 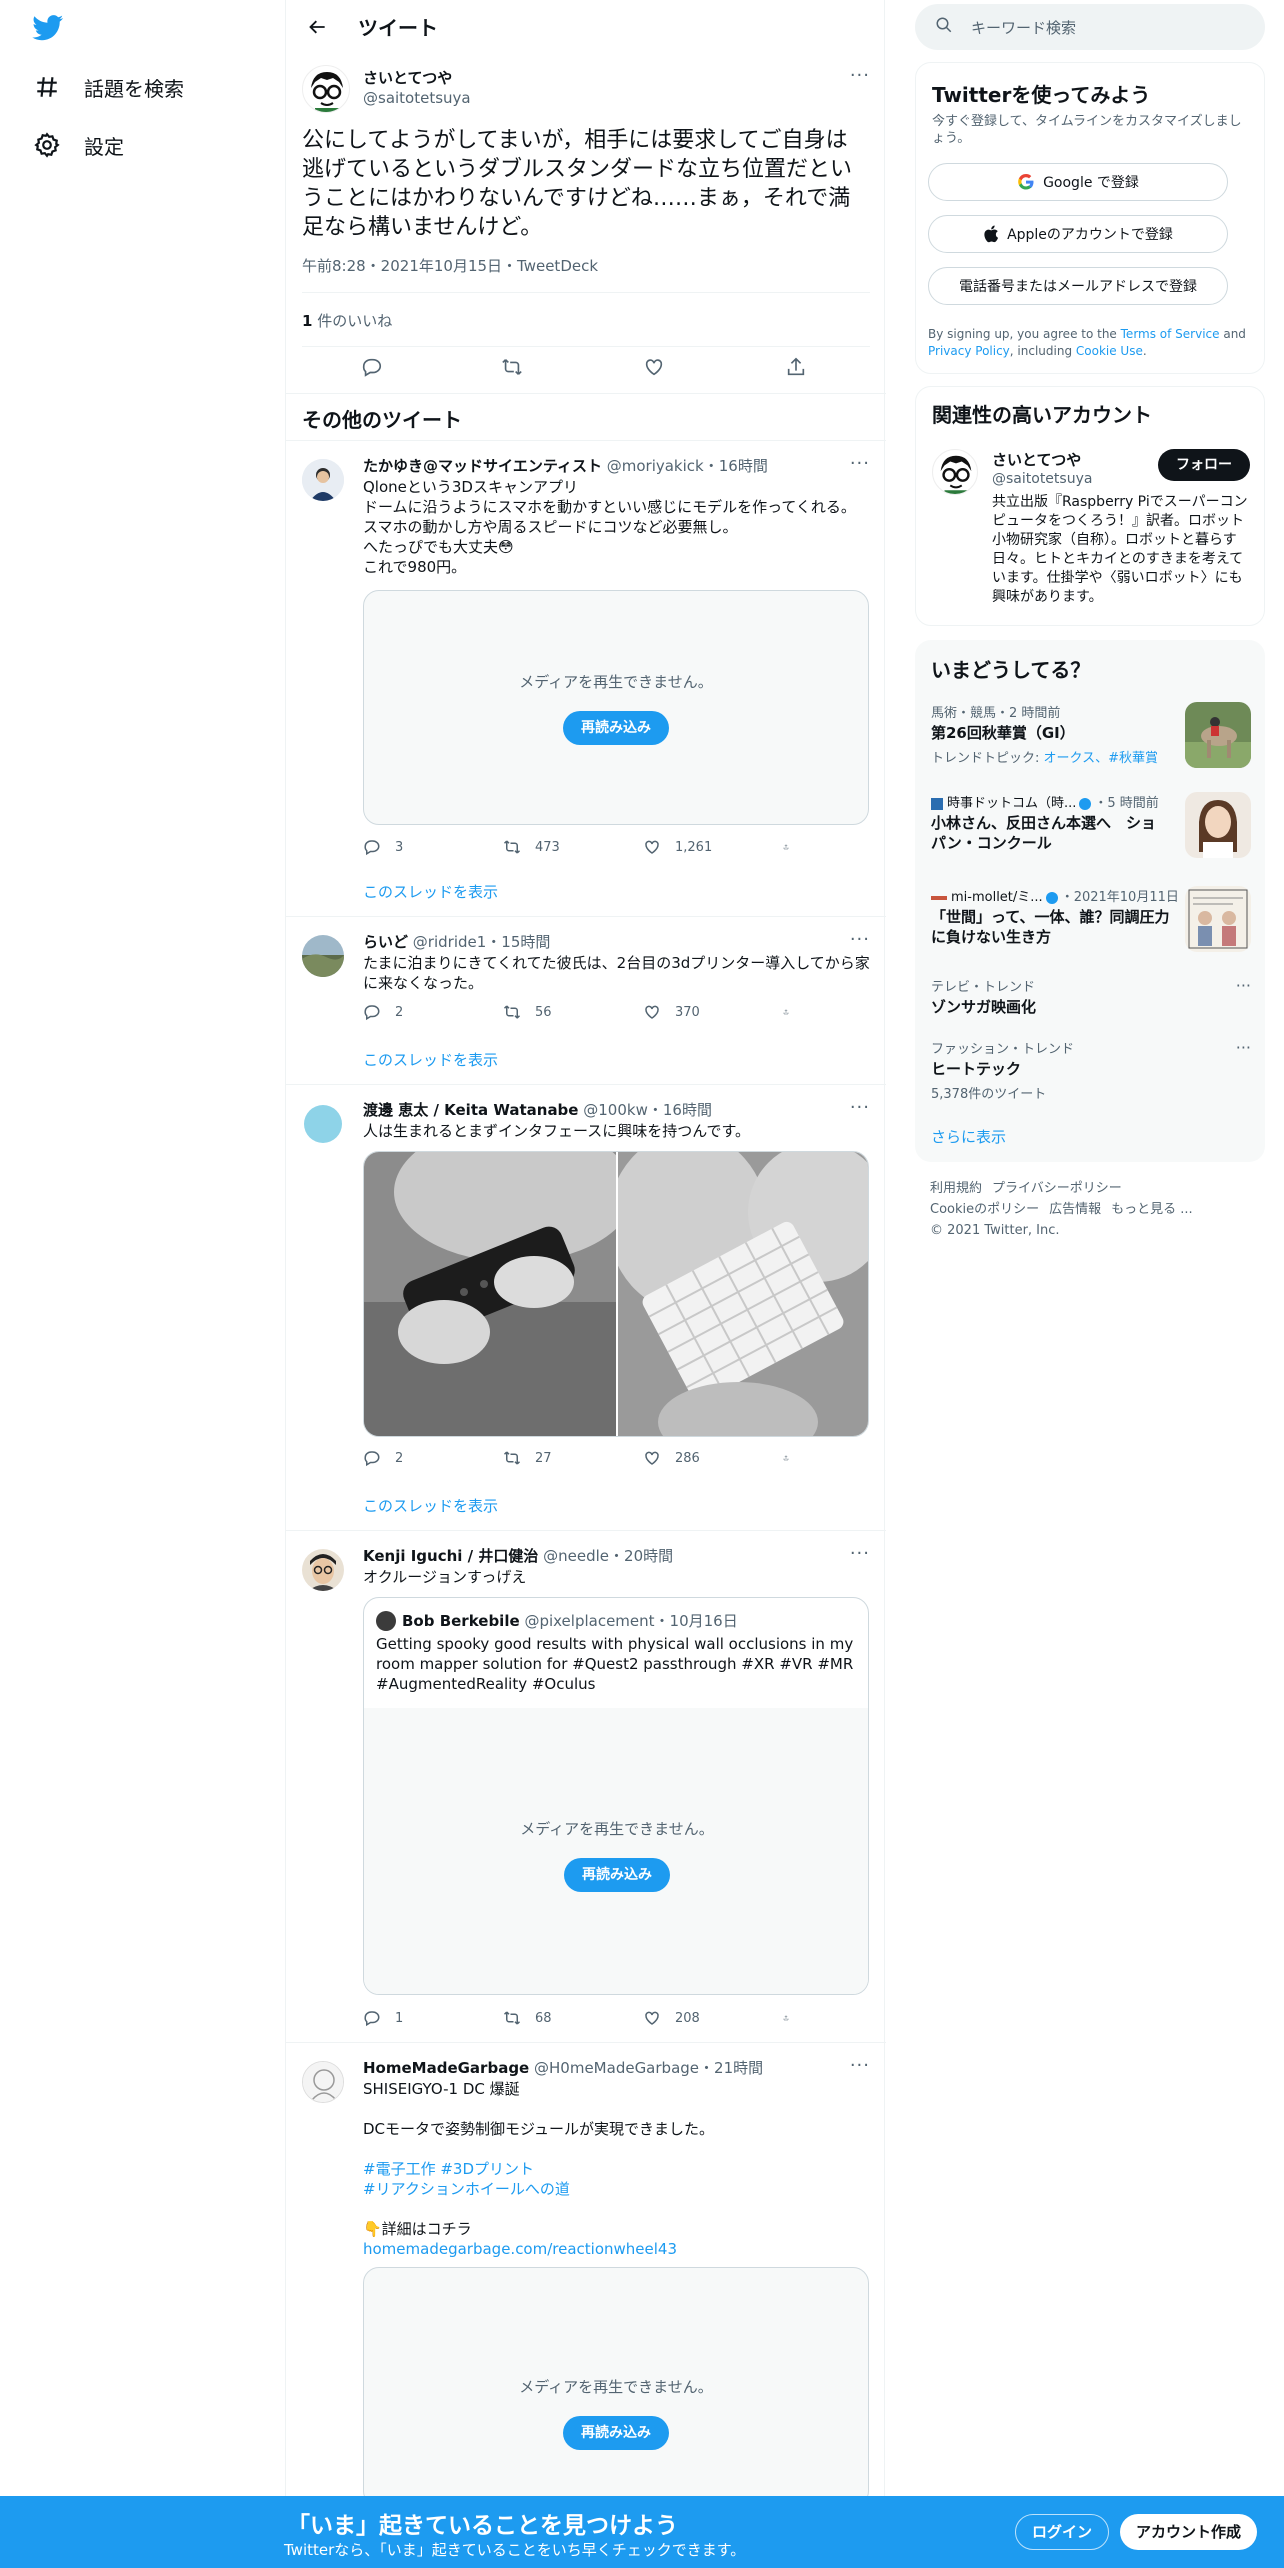 I want to click on follow-button: フォロー, so click(x=1204, y=465).